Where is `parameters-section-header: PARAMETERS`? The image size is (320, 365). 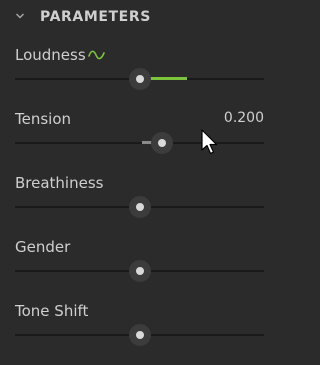 parameters-section-header: PARAMETERS is located at coordinates (139, 18).